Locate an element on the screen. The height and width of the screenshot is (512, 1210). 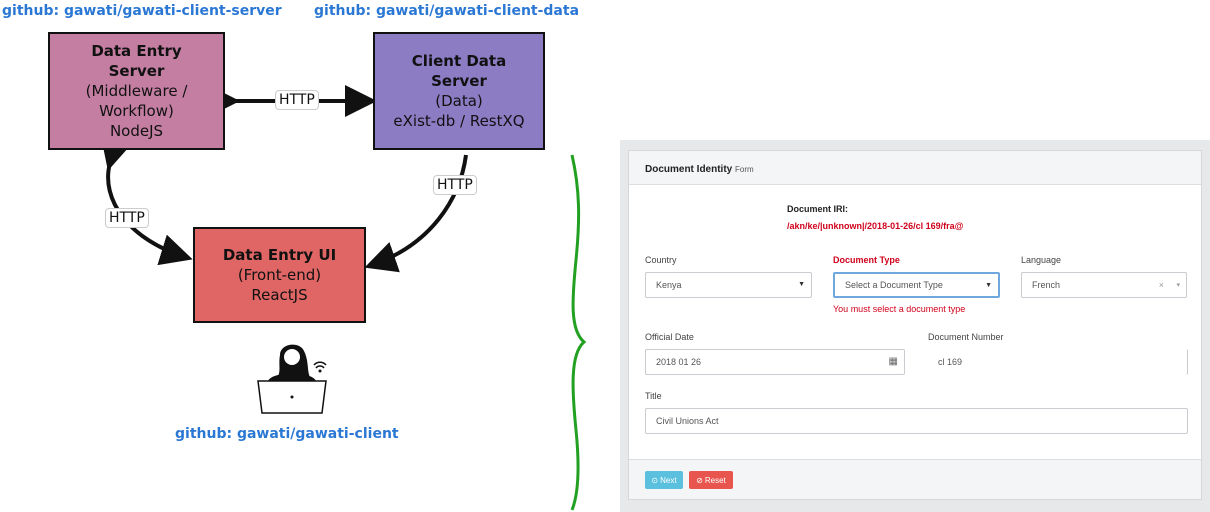
repo-label-server: github: gawati/gawati-client-server is located at coordinates (142, 11).